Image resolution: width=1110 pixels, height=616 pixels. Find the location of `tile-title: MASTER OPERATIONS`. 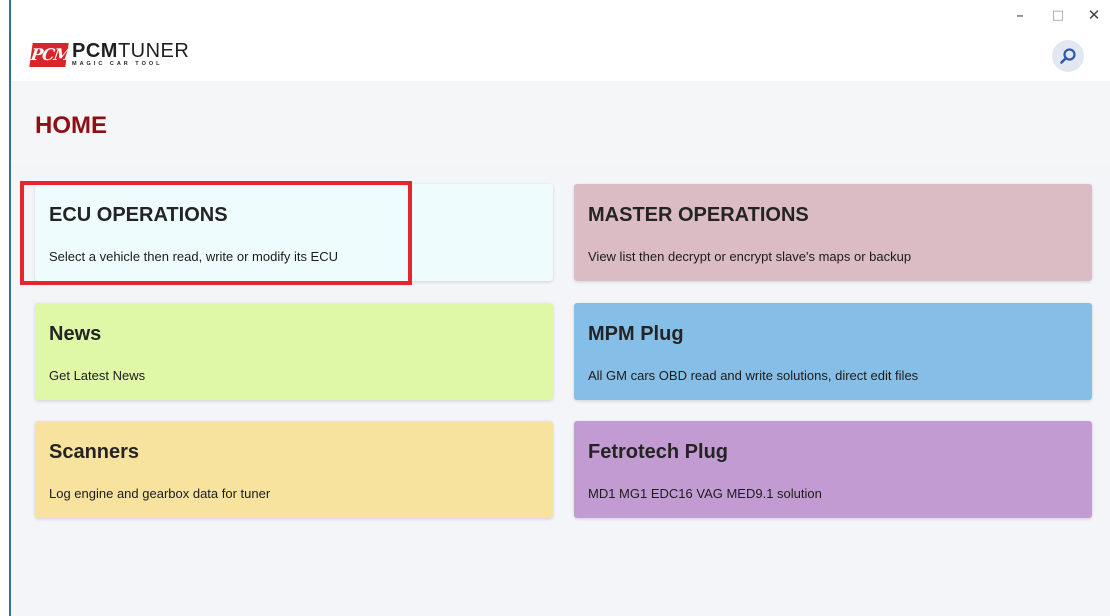

tile-title: MASTER OPERATIONS is located at coordinates (698, 215).